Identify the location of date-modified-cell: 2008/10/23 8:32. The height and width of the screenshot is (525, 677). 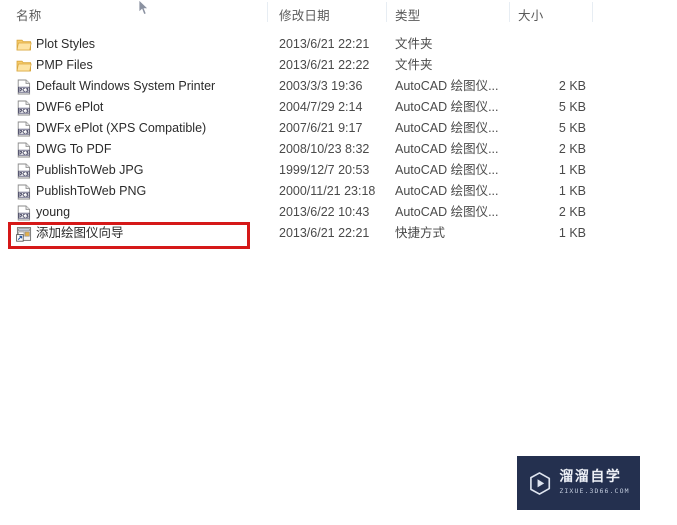
(324, 149).